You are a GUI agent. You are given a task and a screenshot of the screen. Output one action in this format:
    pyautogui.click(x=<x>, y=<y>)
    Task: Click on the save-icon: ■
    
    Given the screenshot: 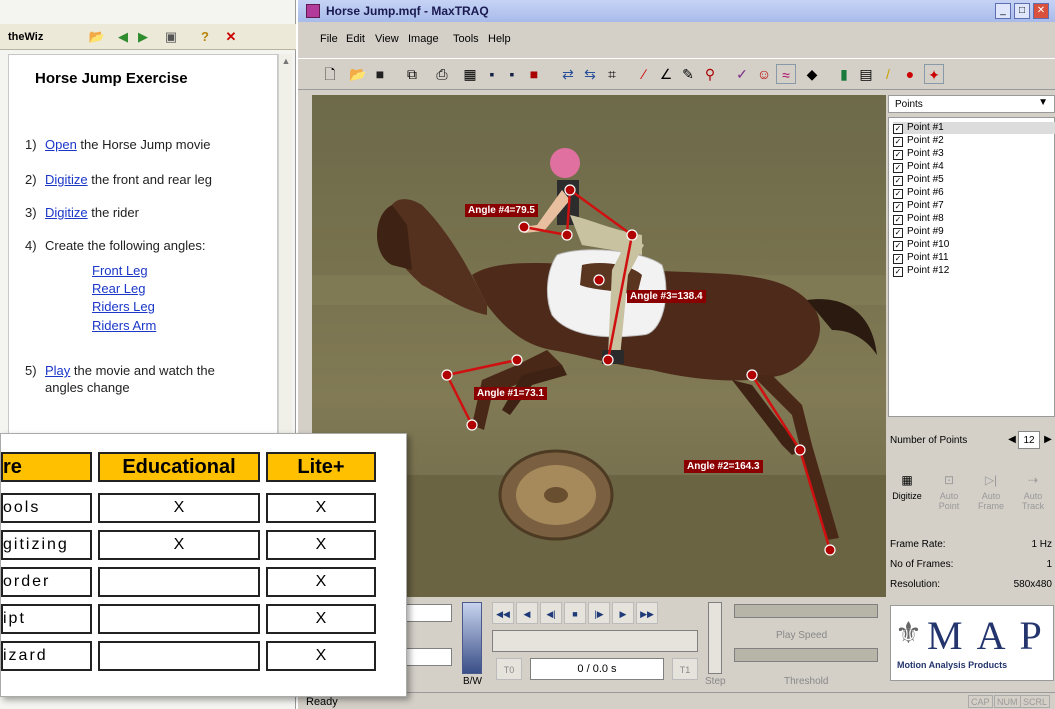 What is the action you would take?
    pyautogui.click(x=380, y=74)
    